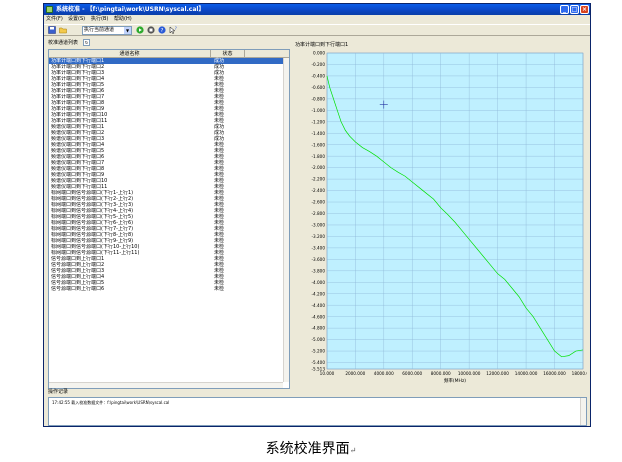 The image size is (622, 462). Describe the element at coordinates (286, 220) in the screenshot. I see `list-vertical-scrollbar` at that location.